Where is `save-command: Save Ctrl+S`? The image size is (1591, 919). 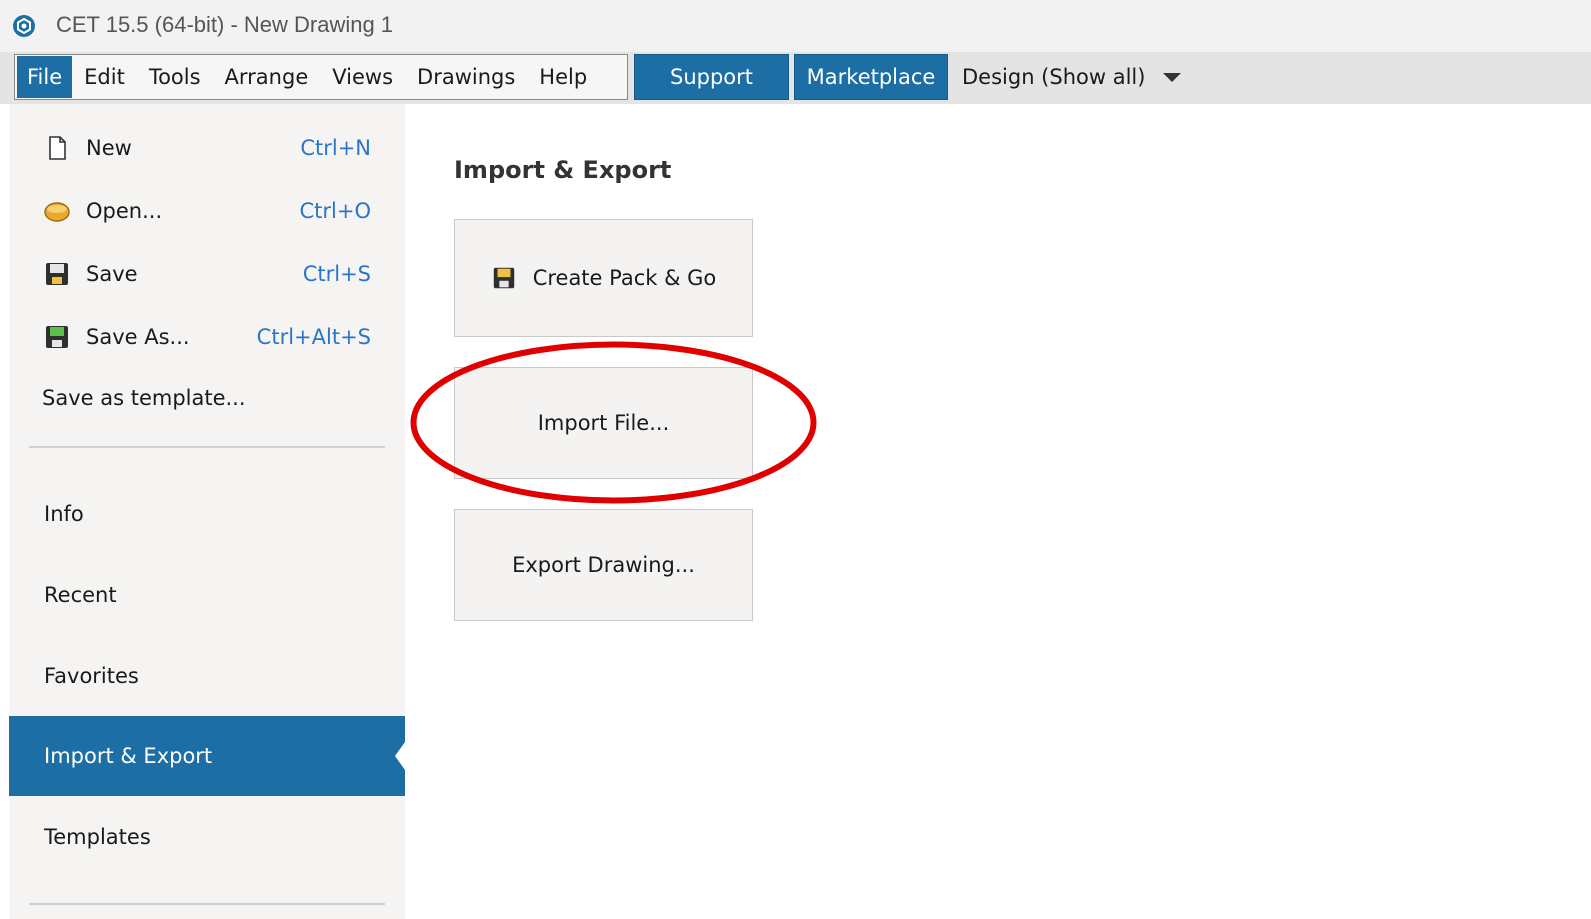
save-command: Save Ctrl+S is located at coordinates (207, 274).